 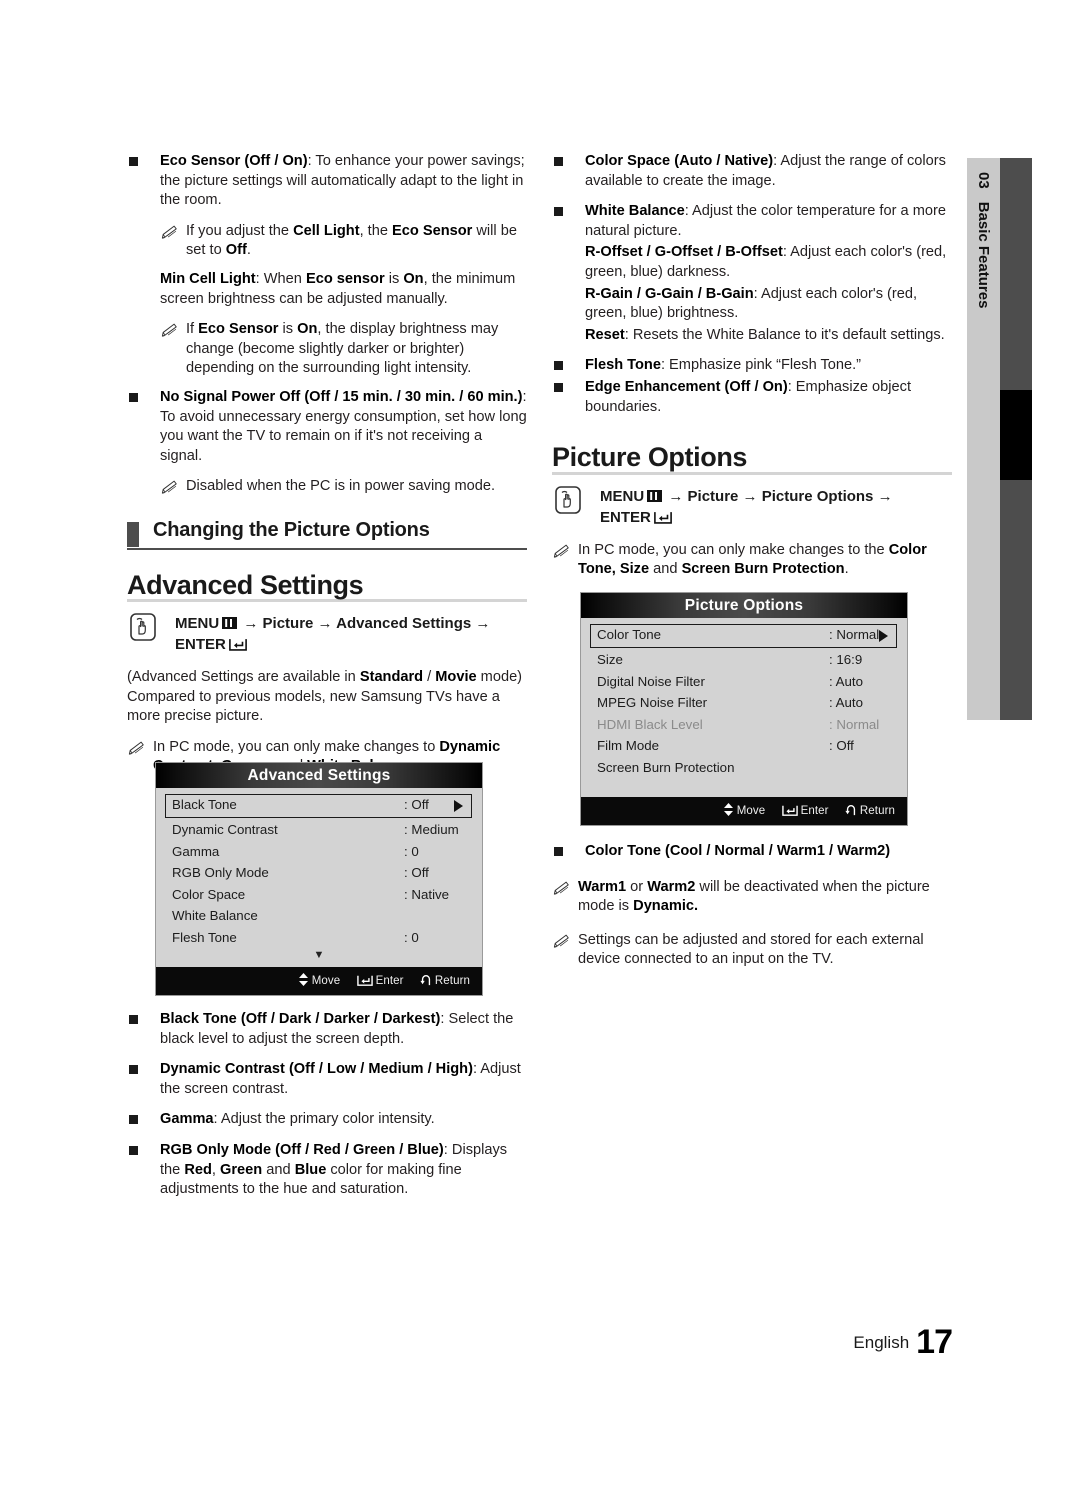 What do you see at coordinates (215, 916) in the screenshot?
I see `osd-row-label: White Balance` at bounding box center [215, 916].